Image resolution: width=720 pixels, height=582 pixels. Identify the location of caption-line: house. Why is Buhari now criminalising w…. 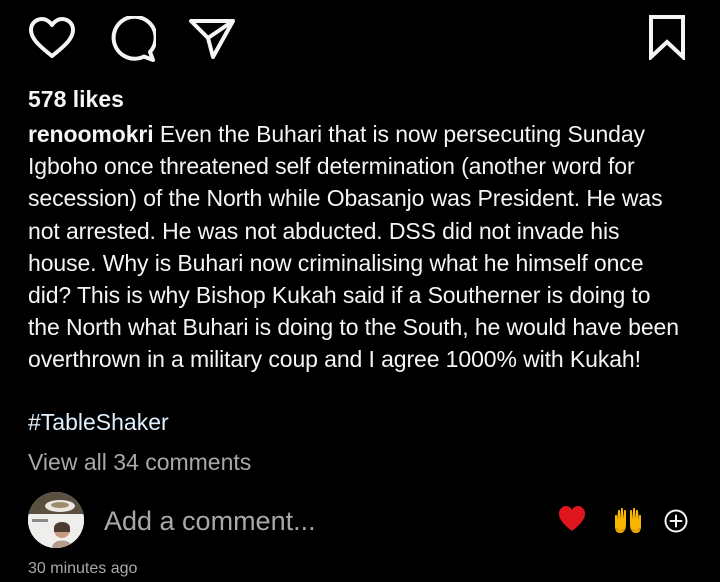
(336, 262).